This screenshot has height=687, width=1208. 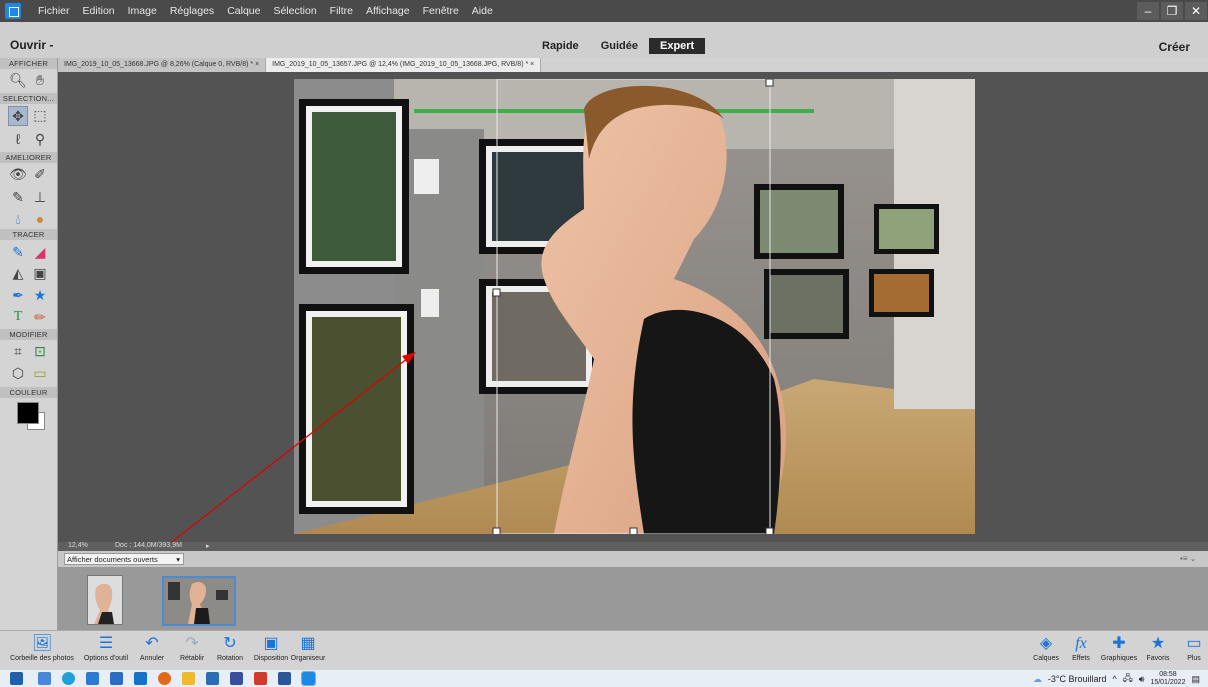 I want to click on rotate-button: ↻ Rotation, so click(x=230, y=648).